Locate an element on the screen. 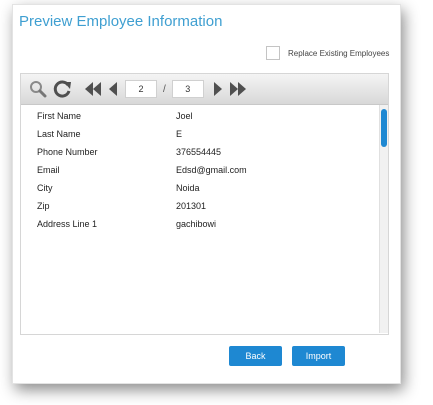  field-label: Last Name is located at coordinates (59, 134).